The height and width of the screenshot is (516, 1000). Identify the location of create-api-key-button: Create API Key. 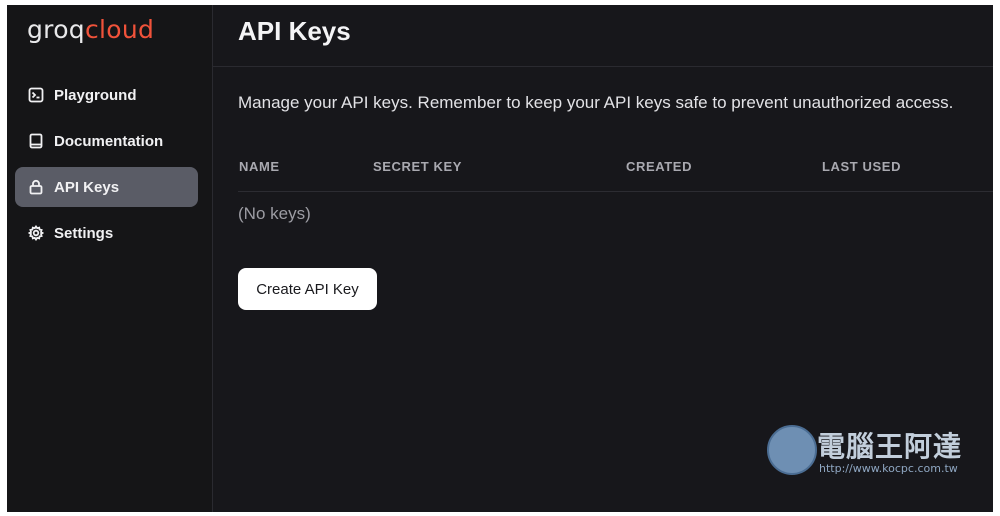
(307, 289).